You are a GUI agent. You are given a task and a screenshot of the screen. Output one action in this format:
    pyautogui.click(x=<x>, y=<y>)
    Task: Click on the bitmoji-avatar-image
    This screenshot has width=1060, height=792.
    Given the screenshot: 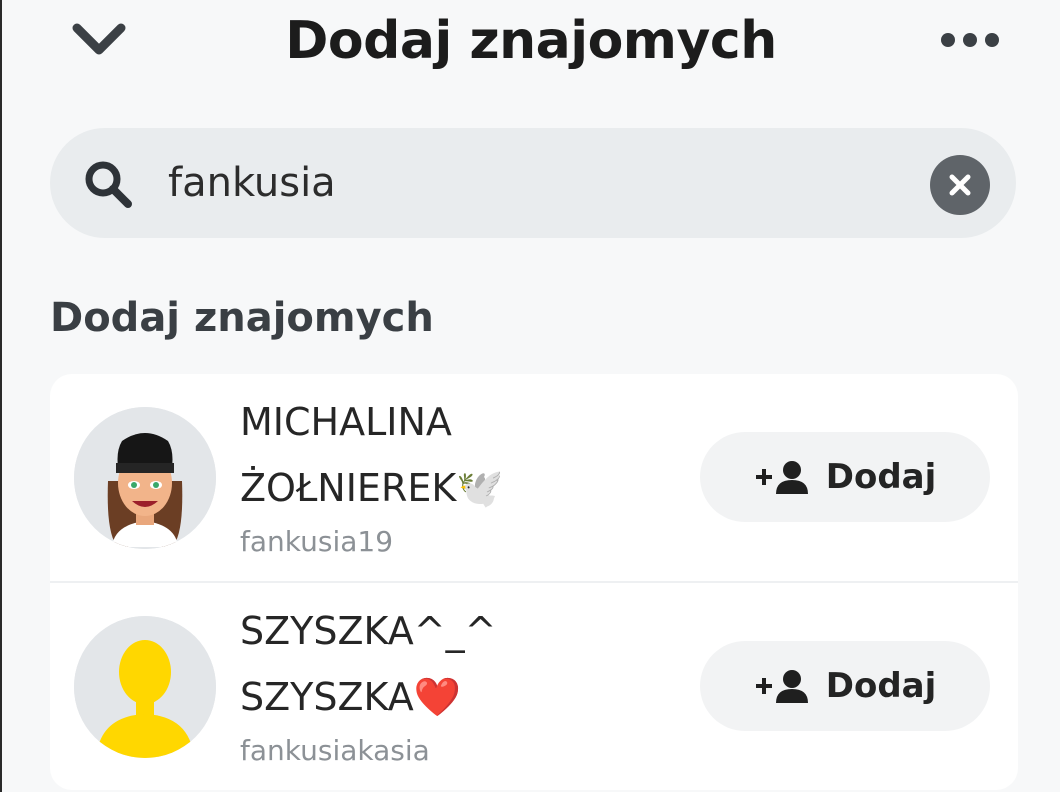 What is the action you would take?
    pyautogui.click(x=145, y=478)
    